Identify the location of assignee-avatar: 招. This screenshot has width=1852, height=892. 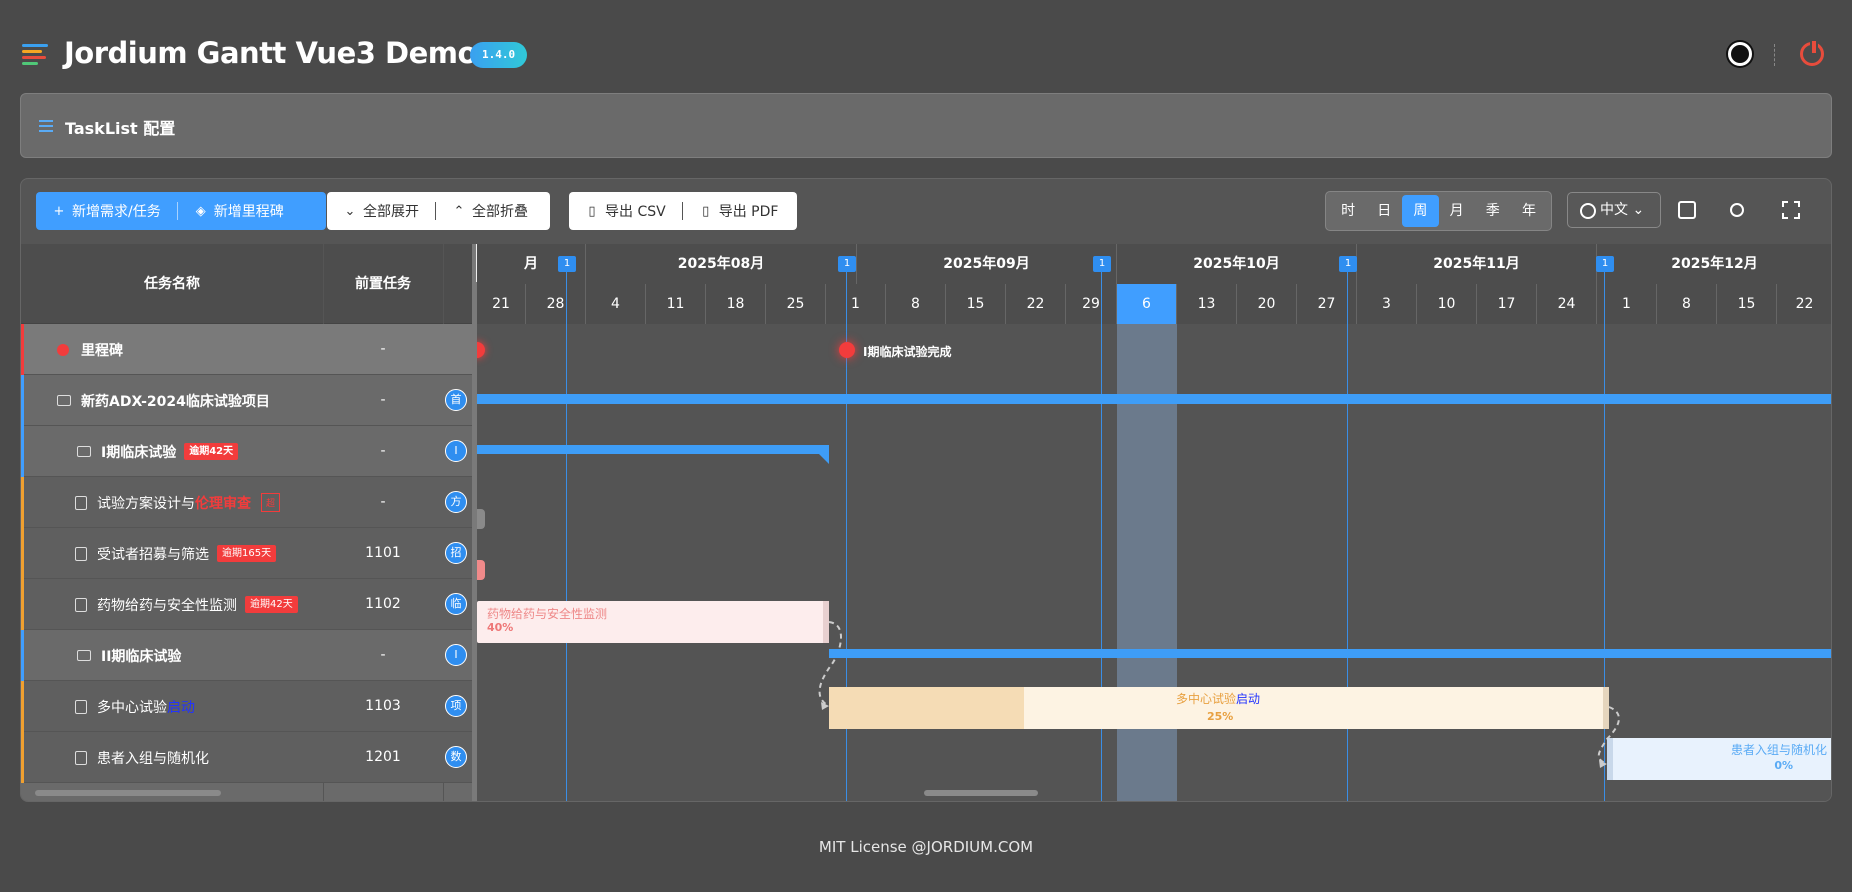
(456, 553).